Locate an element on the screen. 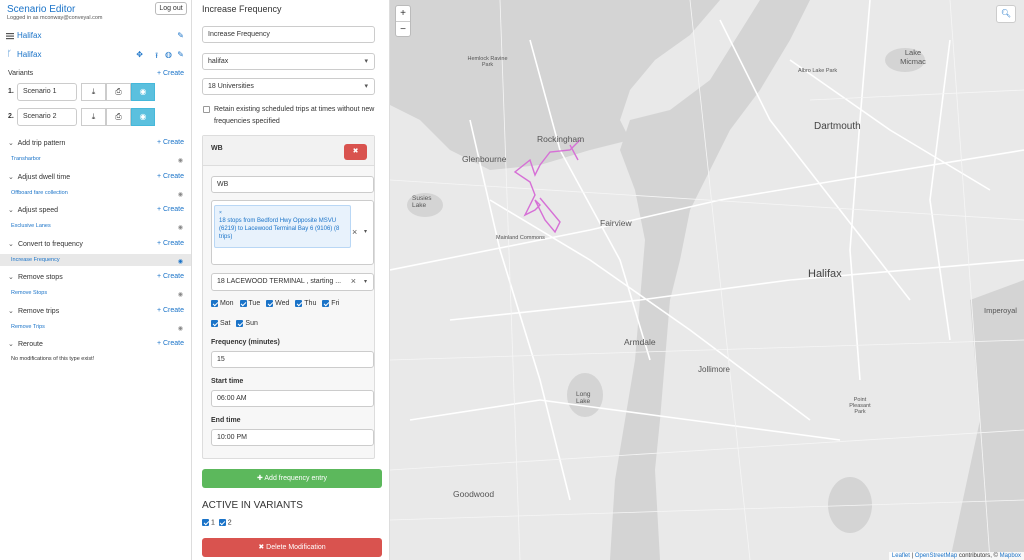 The width and height of the screenshot is (1024, 560). print-icon: ⎙ is located at coordinates (118, 91).